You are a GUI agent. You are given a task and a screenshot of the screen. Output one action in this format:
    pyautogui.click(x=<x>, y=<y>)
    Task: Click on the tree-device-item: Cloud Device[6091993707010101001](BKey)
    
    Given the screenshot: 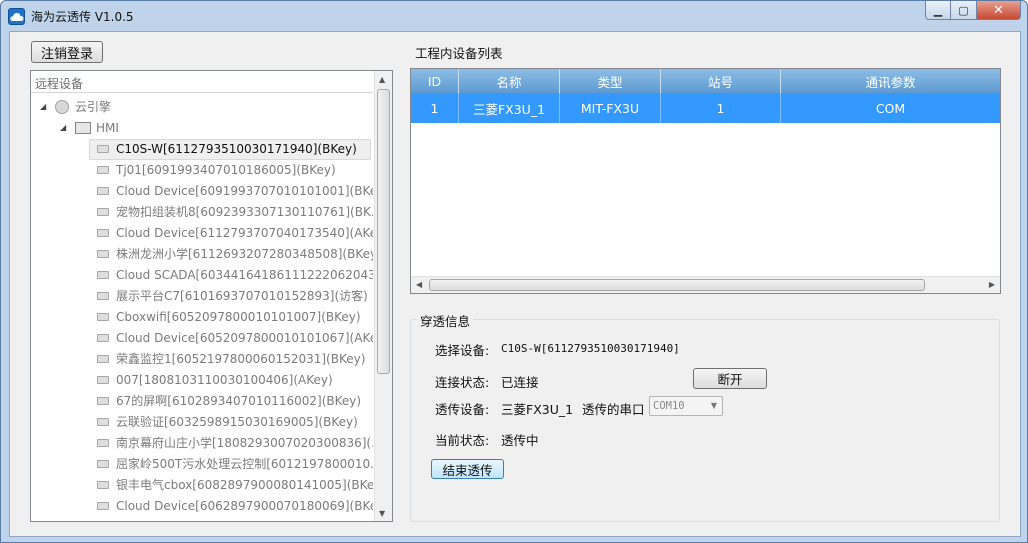 What is the action you would take?
    pyautogui.click(x=202, y=191)
    